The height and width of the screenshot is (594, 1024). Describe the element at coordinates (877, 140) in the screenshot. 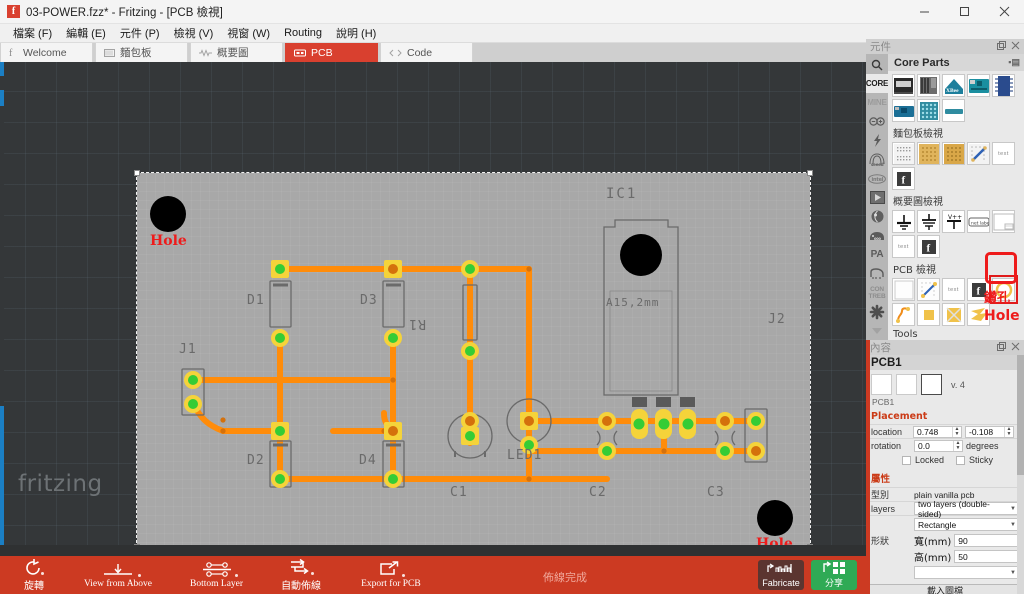

I see `bin-sparkfun-icon` at that location.